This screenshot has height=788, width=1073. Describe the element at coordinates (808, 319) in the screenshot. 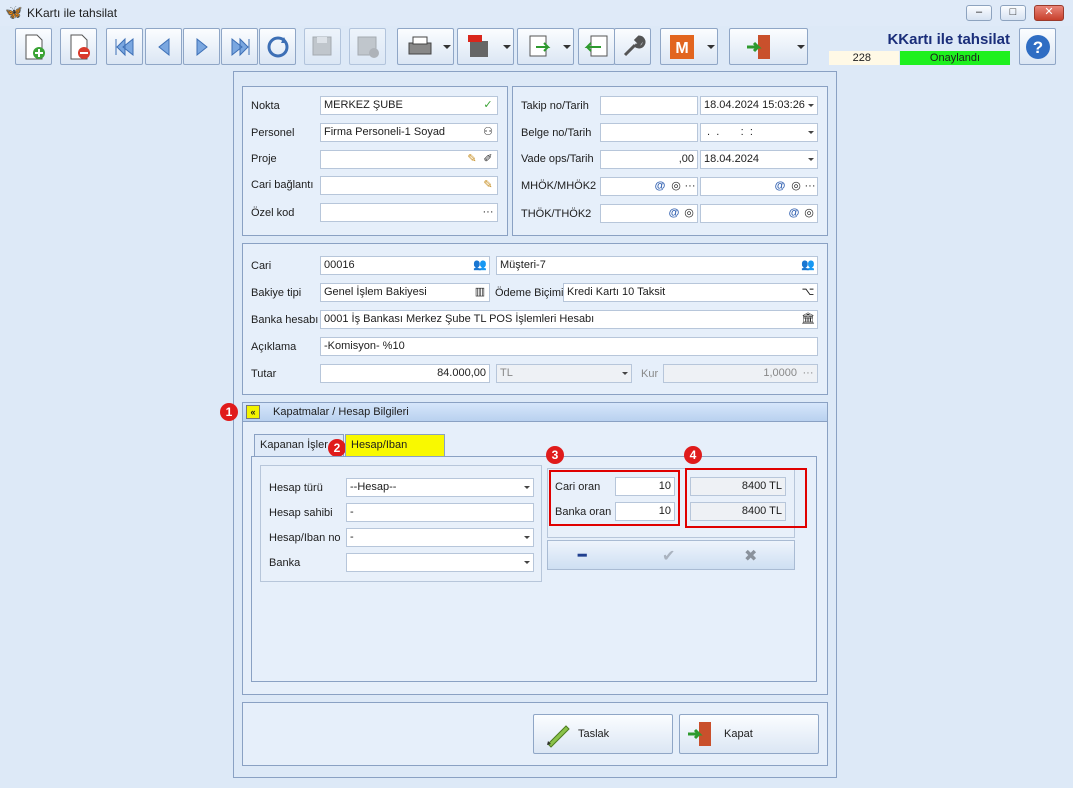

I see `bank-icon: 🏛` at that location.